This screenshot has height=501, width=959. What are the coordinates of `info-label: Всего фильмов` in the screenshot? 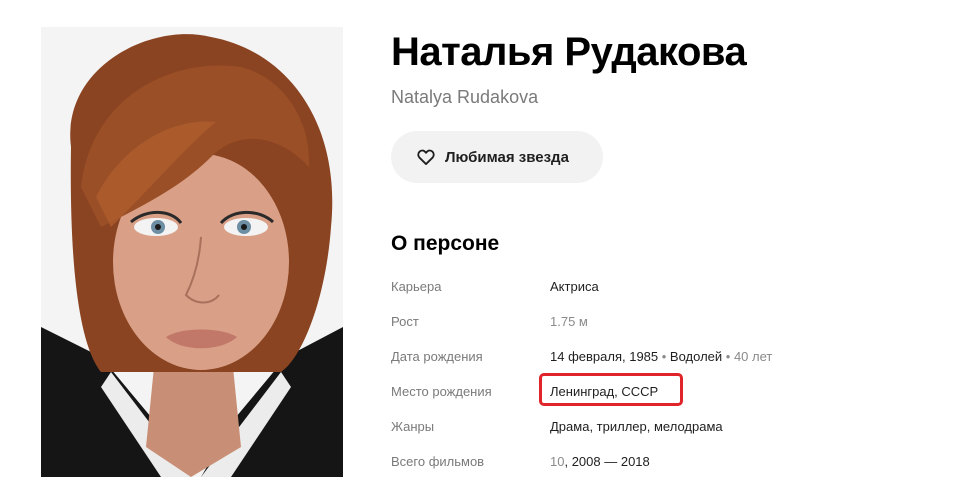 It's located at (438, 461).